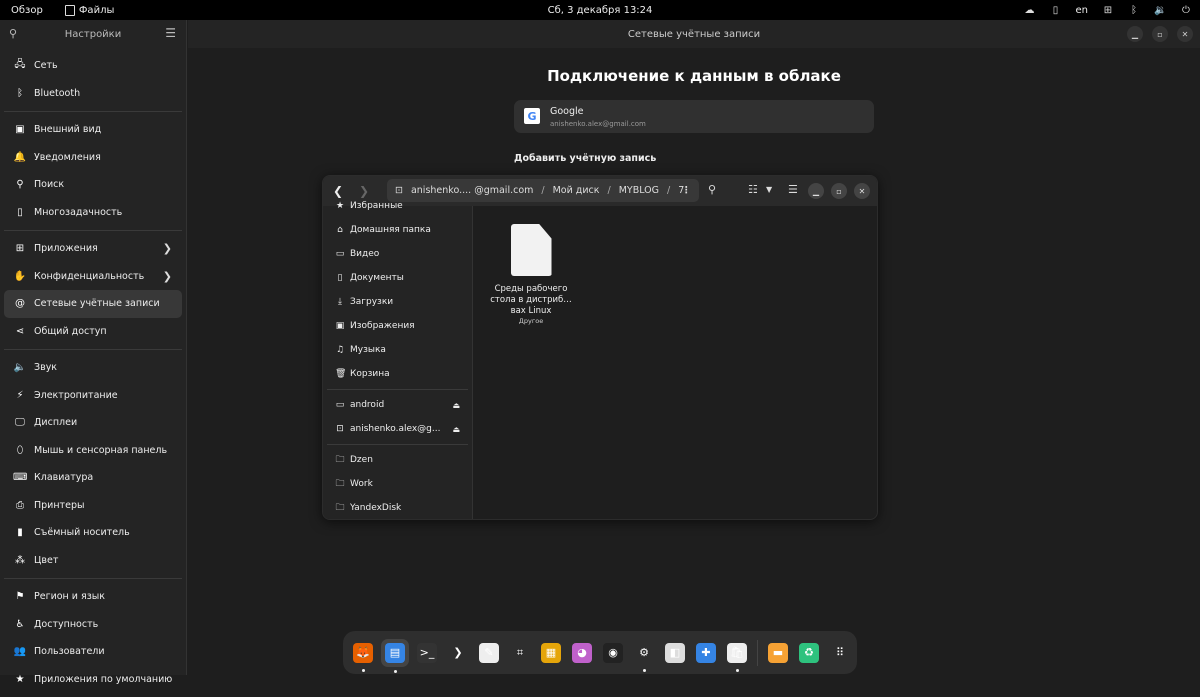 The image size is (1200, 697). I want to click on list-view-icon: ☷, so click(753, 189).